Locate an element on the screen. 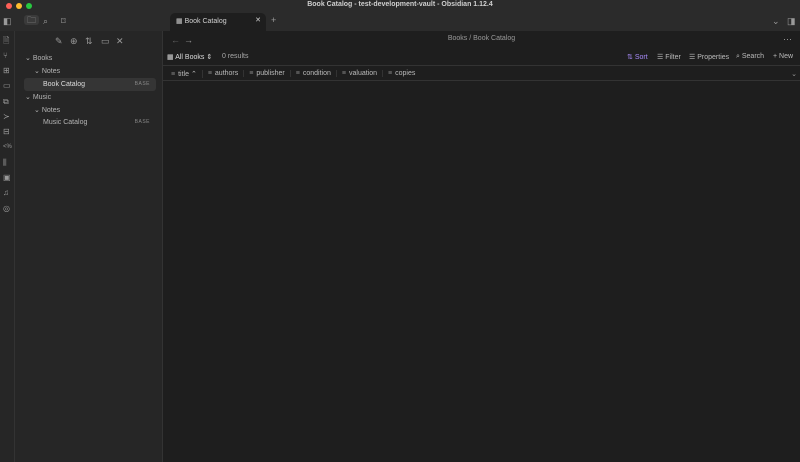 The width and height of the screenshot is (800, 462). bookmark-icon: ⌑ is located at coordinates (63, 21).